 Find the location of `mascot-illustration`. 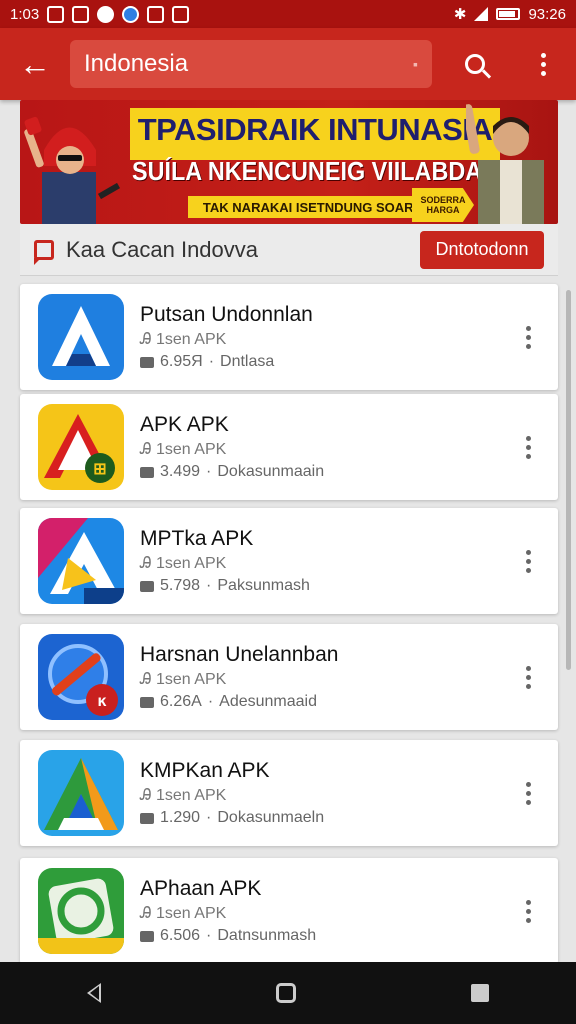

mascot-illustration is located at coordinates (72, 170).